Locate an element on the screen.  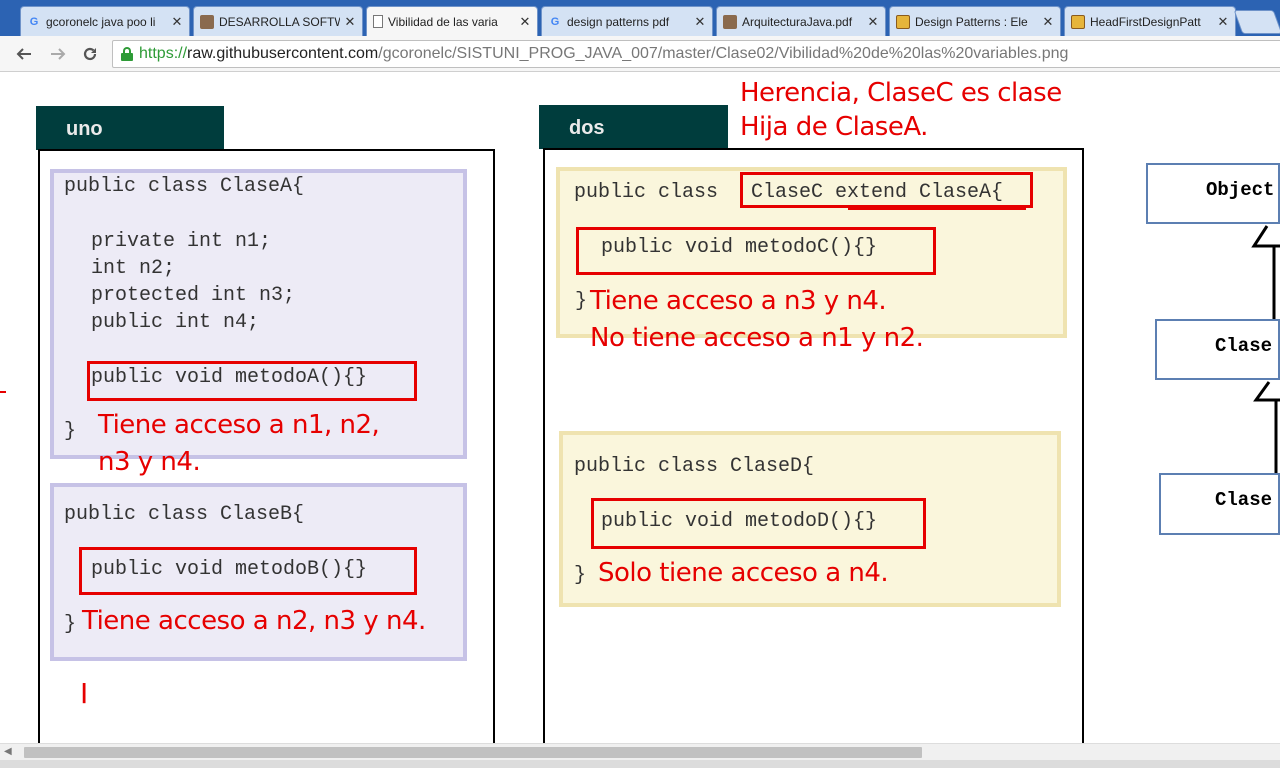
field-line: protected int n3; is located at coordinates (193, 295).